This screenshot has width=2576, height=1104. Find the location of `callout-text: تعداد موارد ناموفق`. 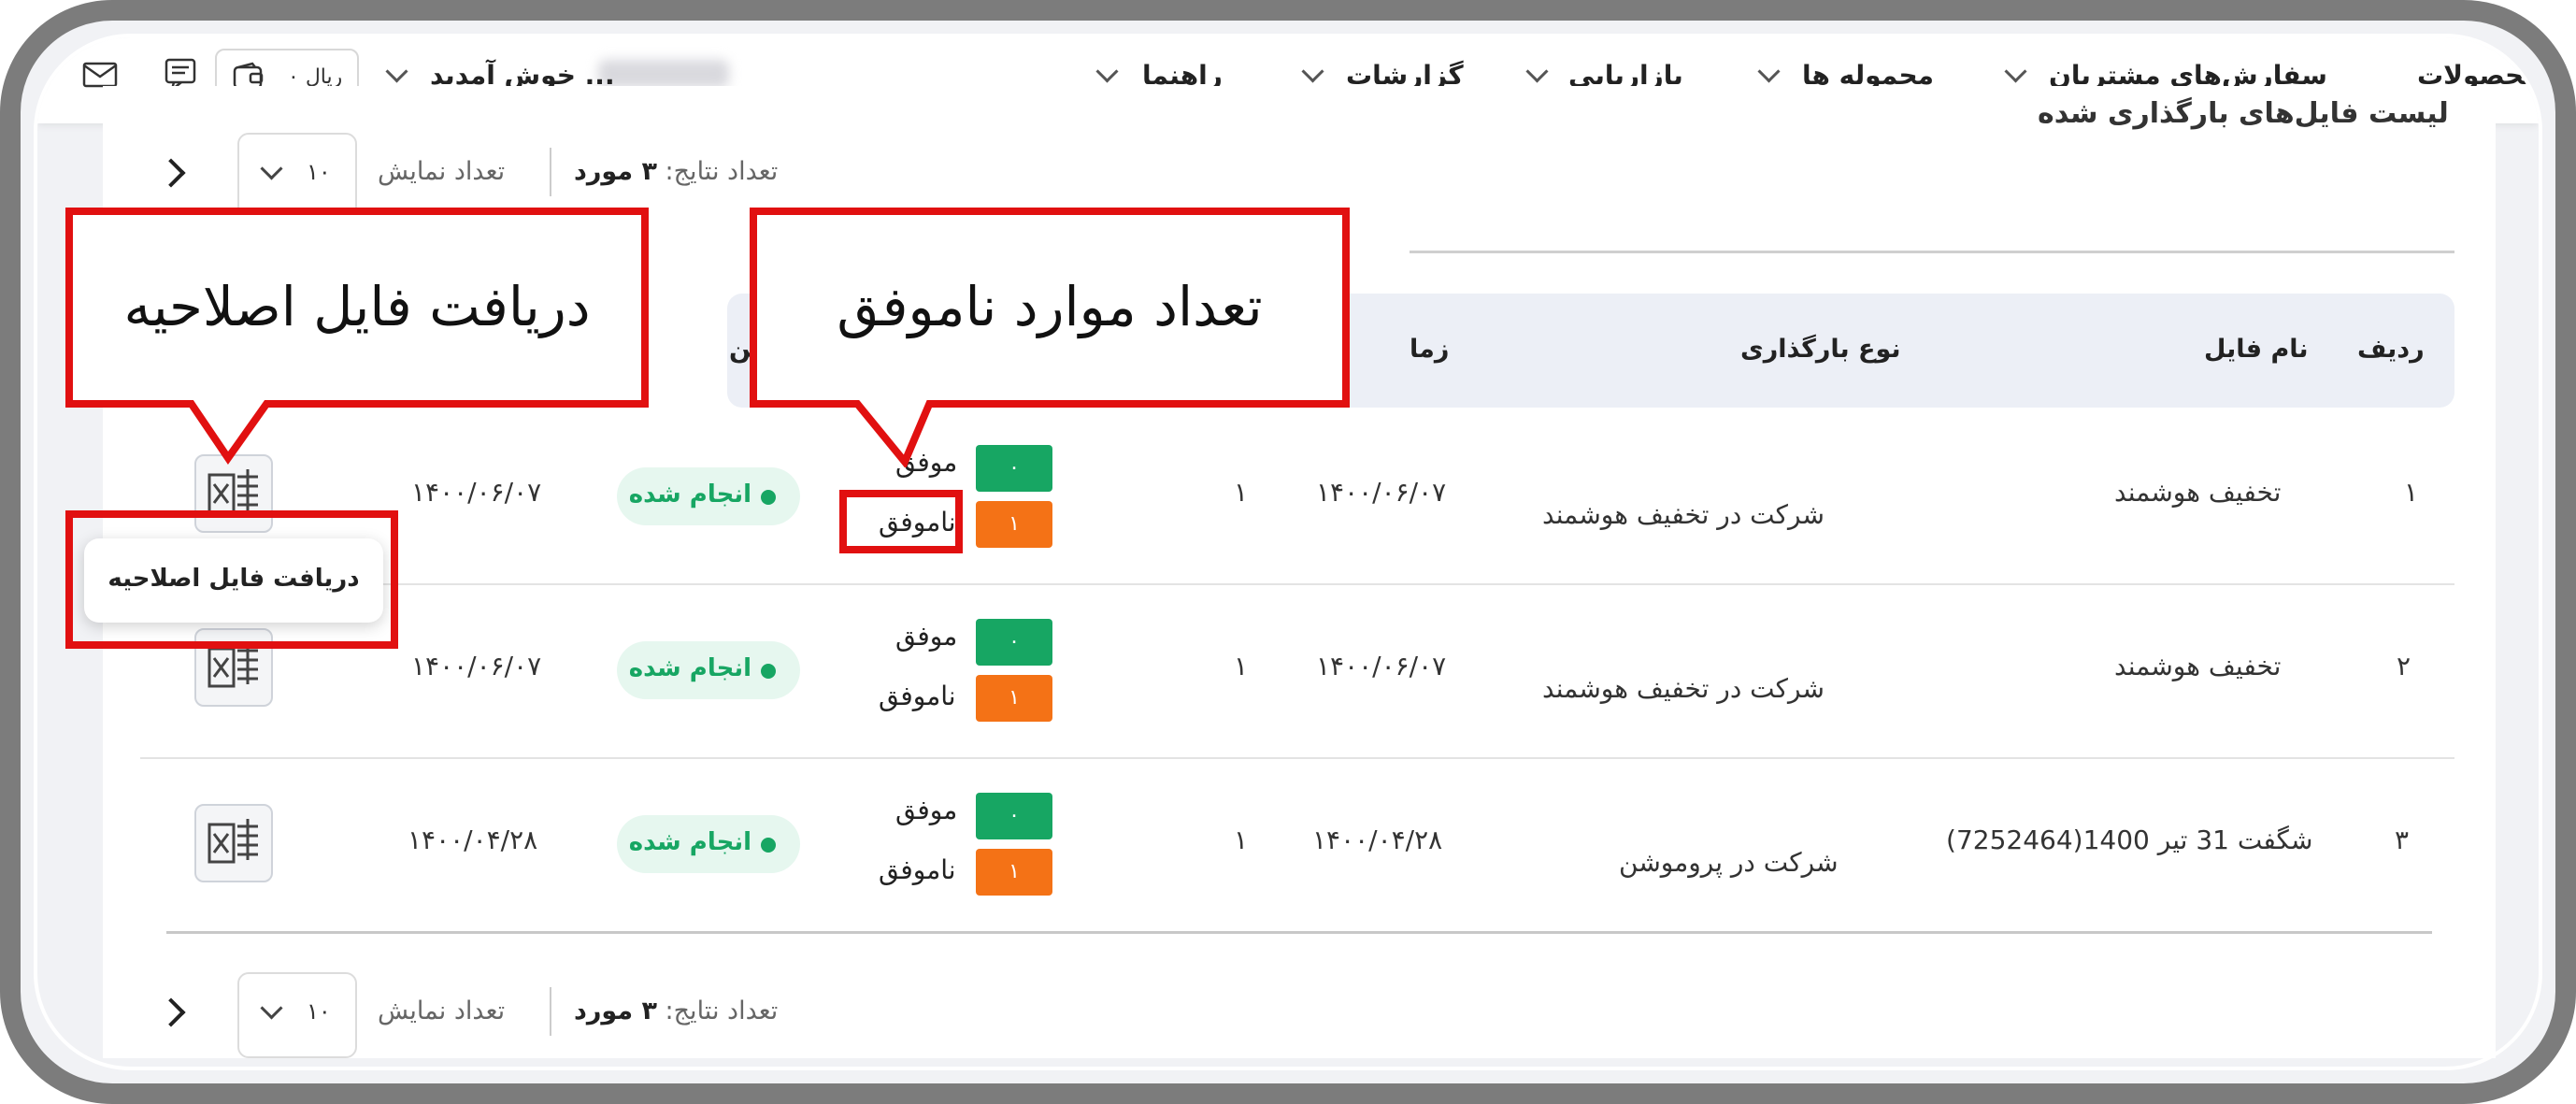

callout-text: تعداد موارد ناموفق is located at coordinates (1050, 306).